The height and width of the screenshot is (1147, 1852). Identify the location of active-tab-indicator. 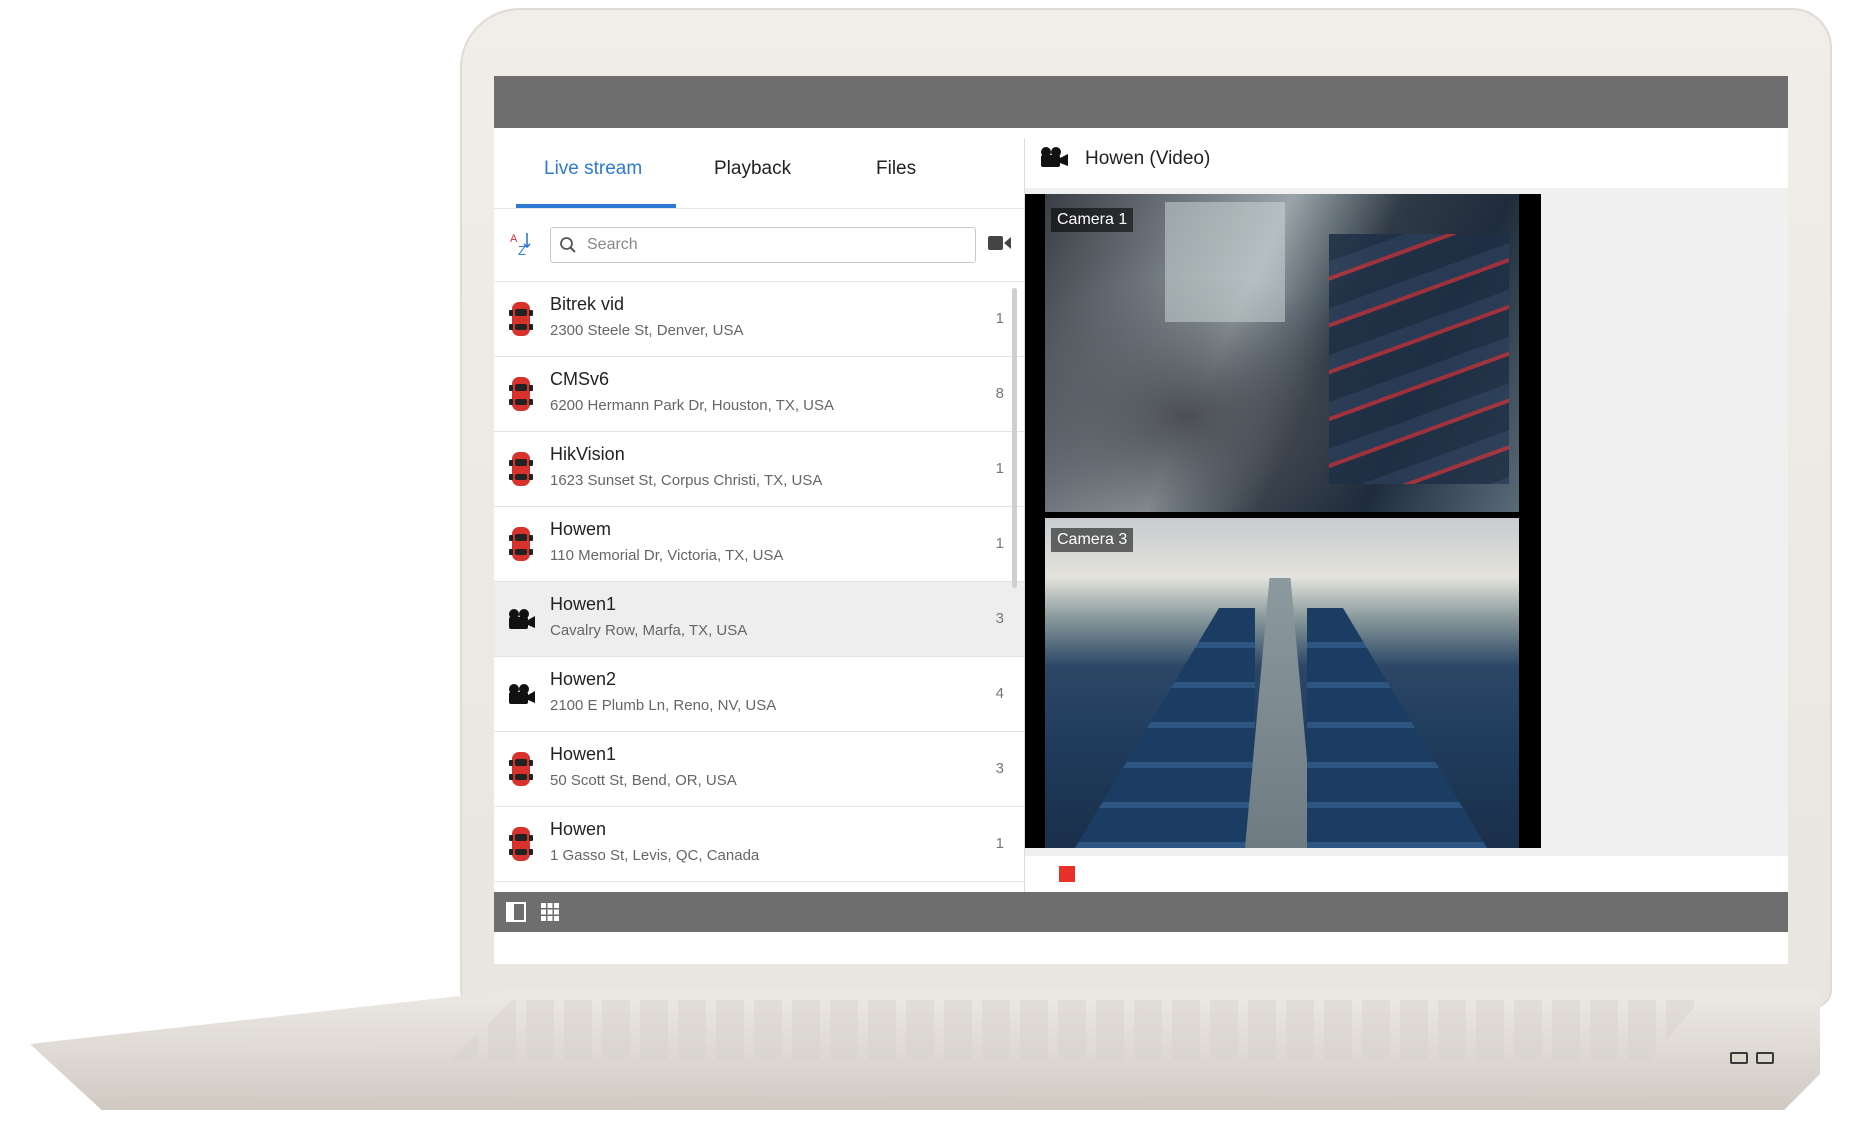
(596, 206).